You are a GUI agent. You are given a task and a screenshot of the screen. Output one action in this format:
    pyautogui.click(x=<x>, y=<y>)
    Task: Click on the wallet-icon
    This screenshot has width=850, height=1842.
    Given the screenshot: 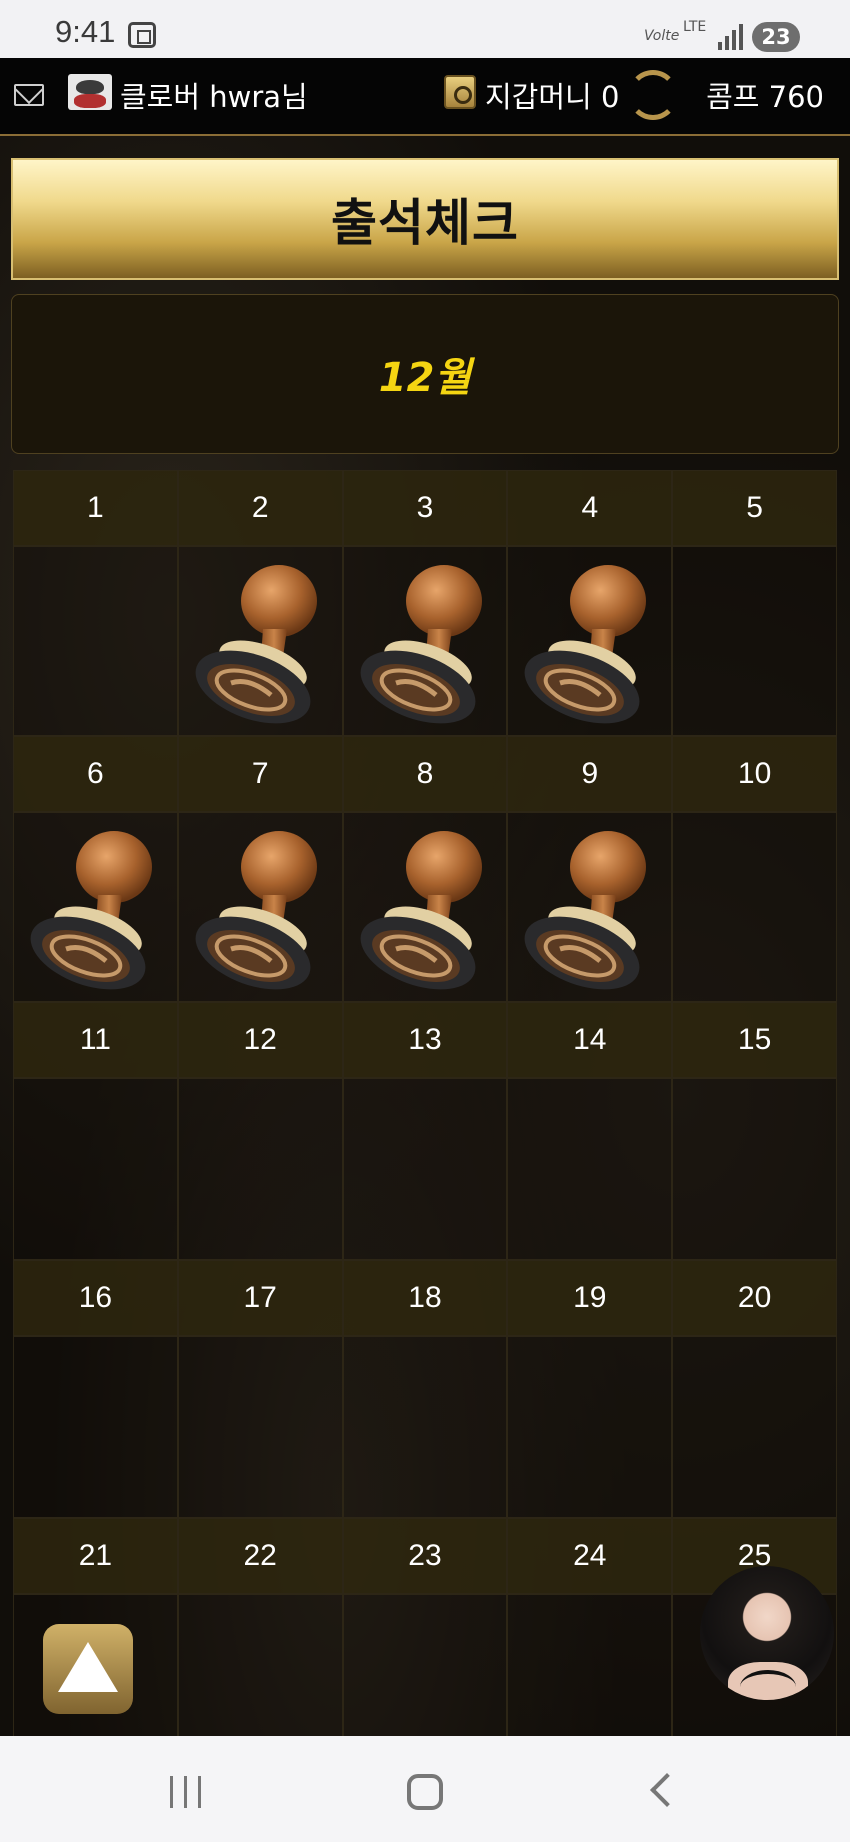 What is the action you would take?
    pyautogui.click(x=460, y=92)
    